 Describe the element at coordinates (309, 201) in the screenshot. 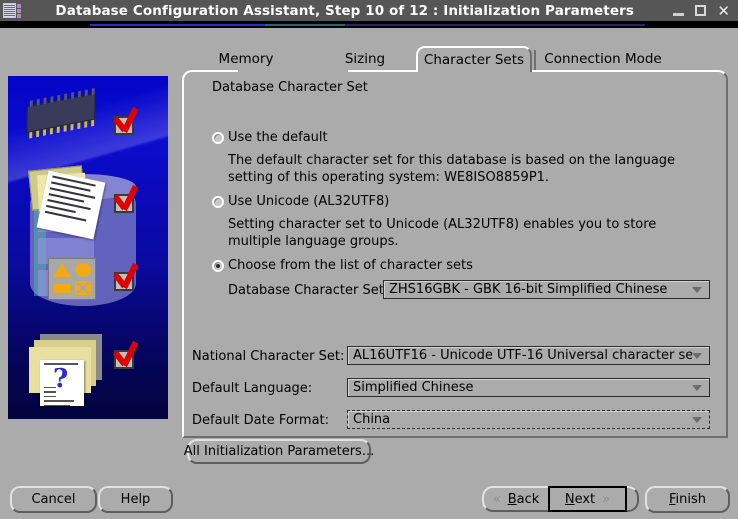

I see `radio-label: Use Unicode (AL32UTF8)` at that location.